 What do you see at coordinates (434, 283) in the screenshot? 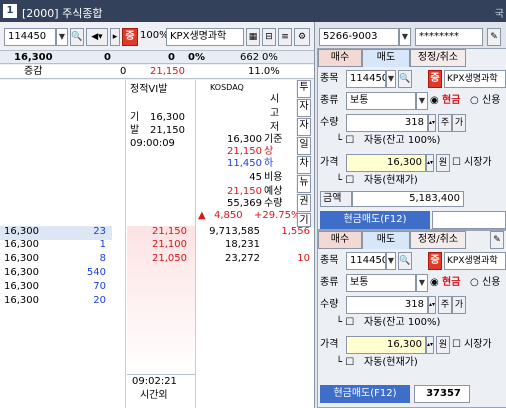
I see `cash-radio-2: ◉` at bounding box center [434, 283].